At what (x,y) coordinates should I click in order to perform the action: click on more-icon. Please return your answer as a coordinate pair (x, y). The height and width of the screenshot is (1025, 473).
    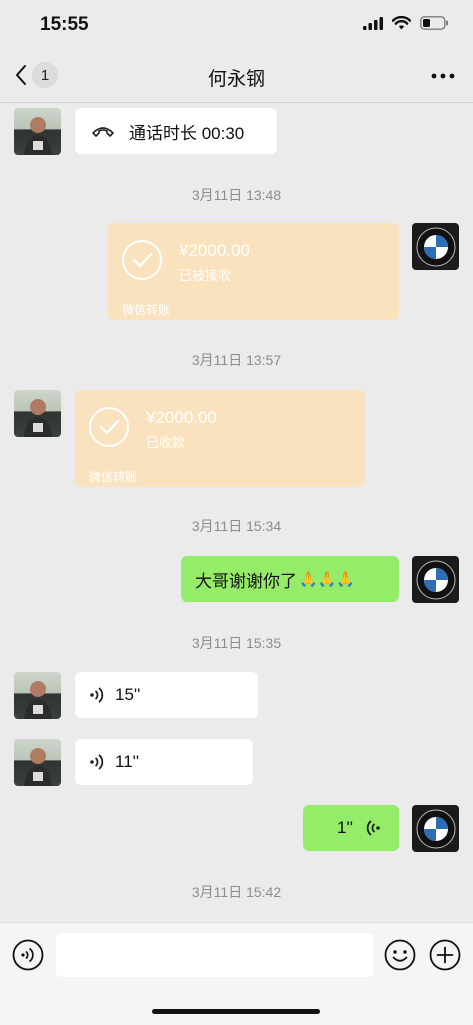
    Looking at the image, I should click on (443, 76).